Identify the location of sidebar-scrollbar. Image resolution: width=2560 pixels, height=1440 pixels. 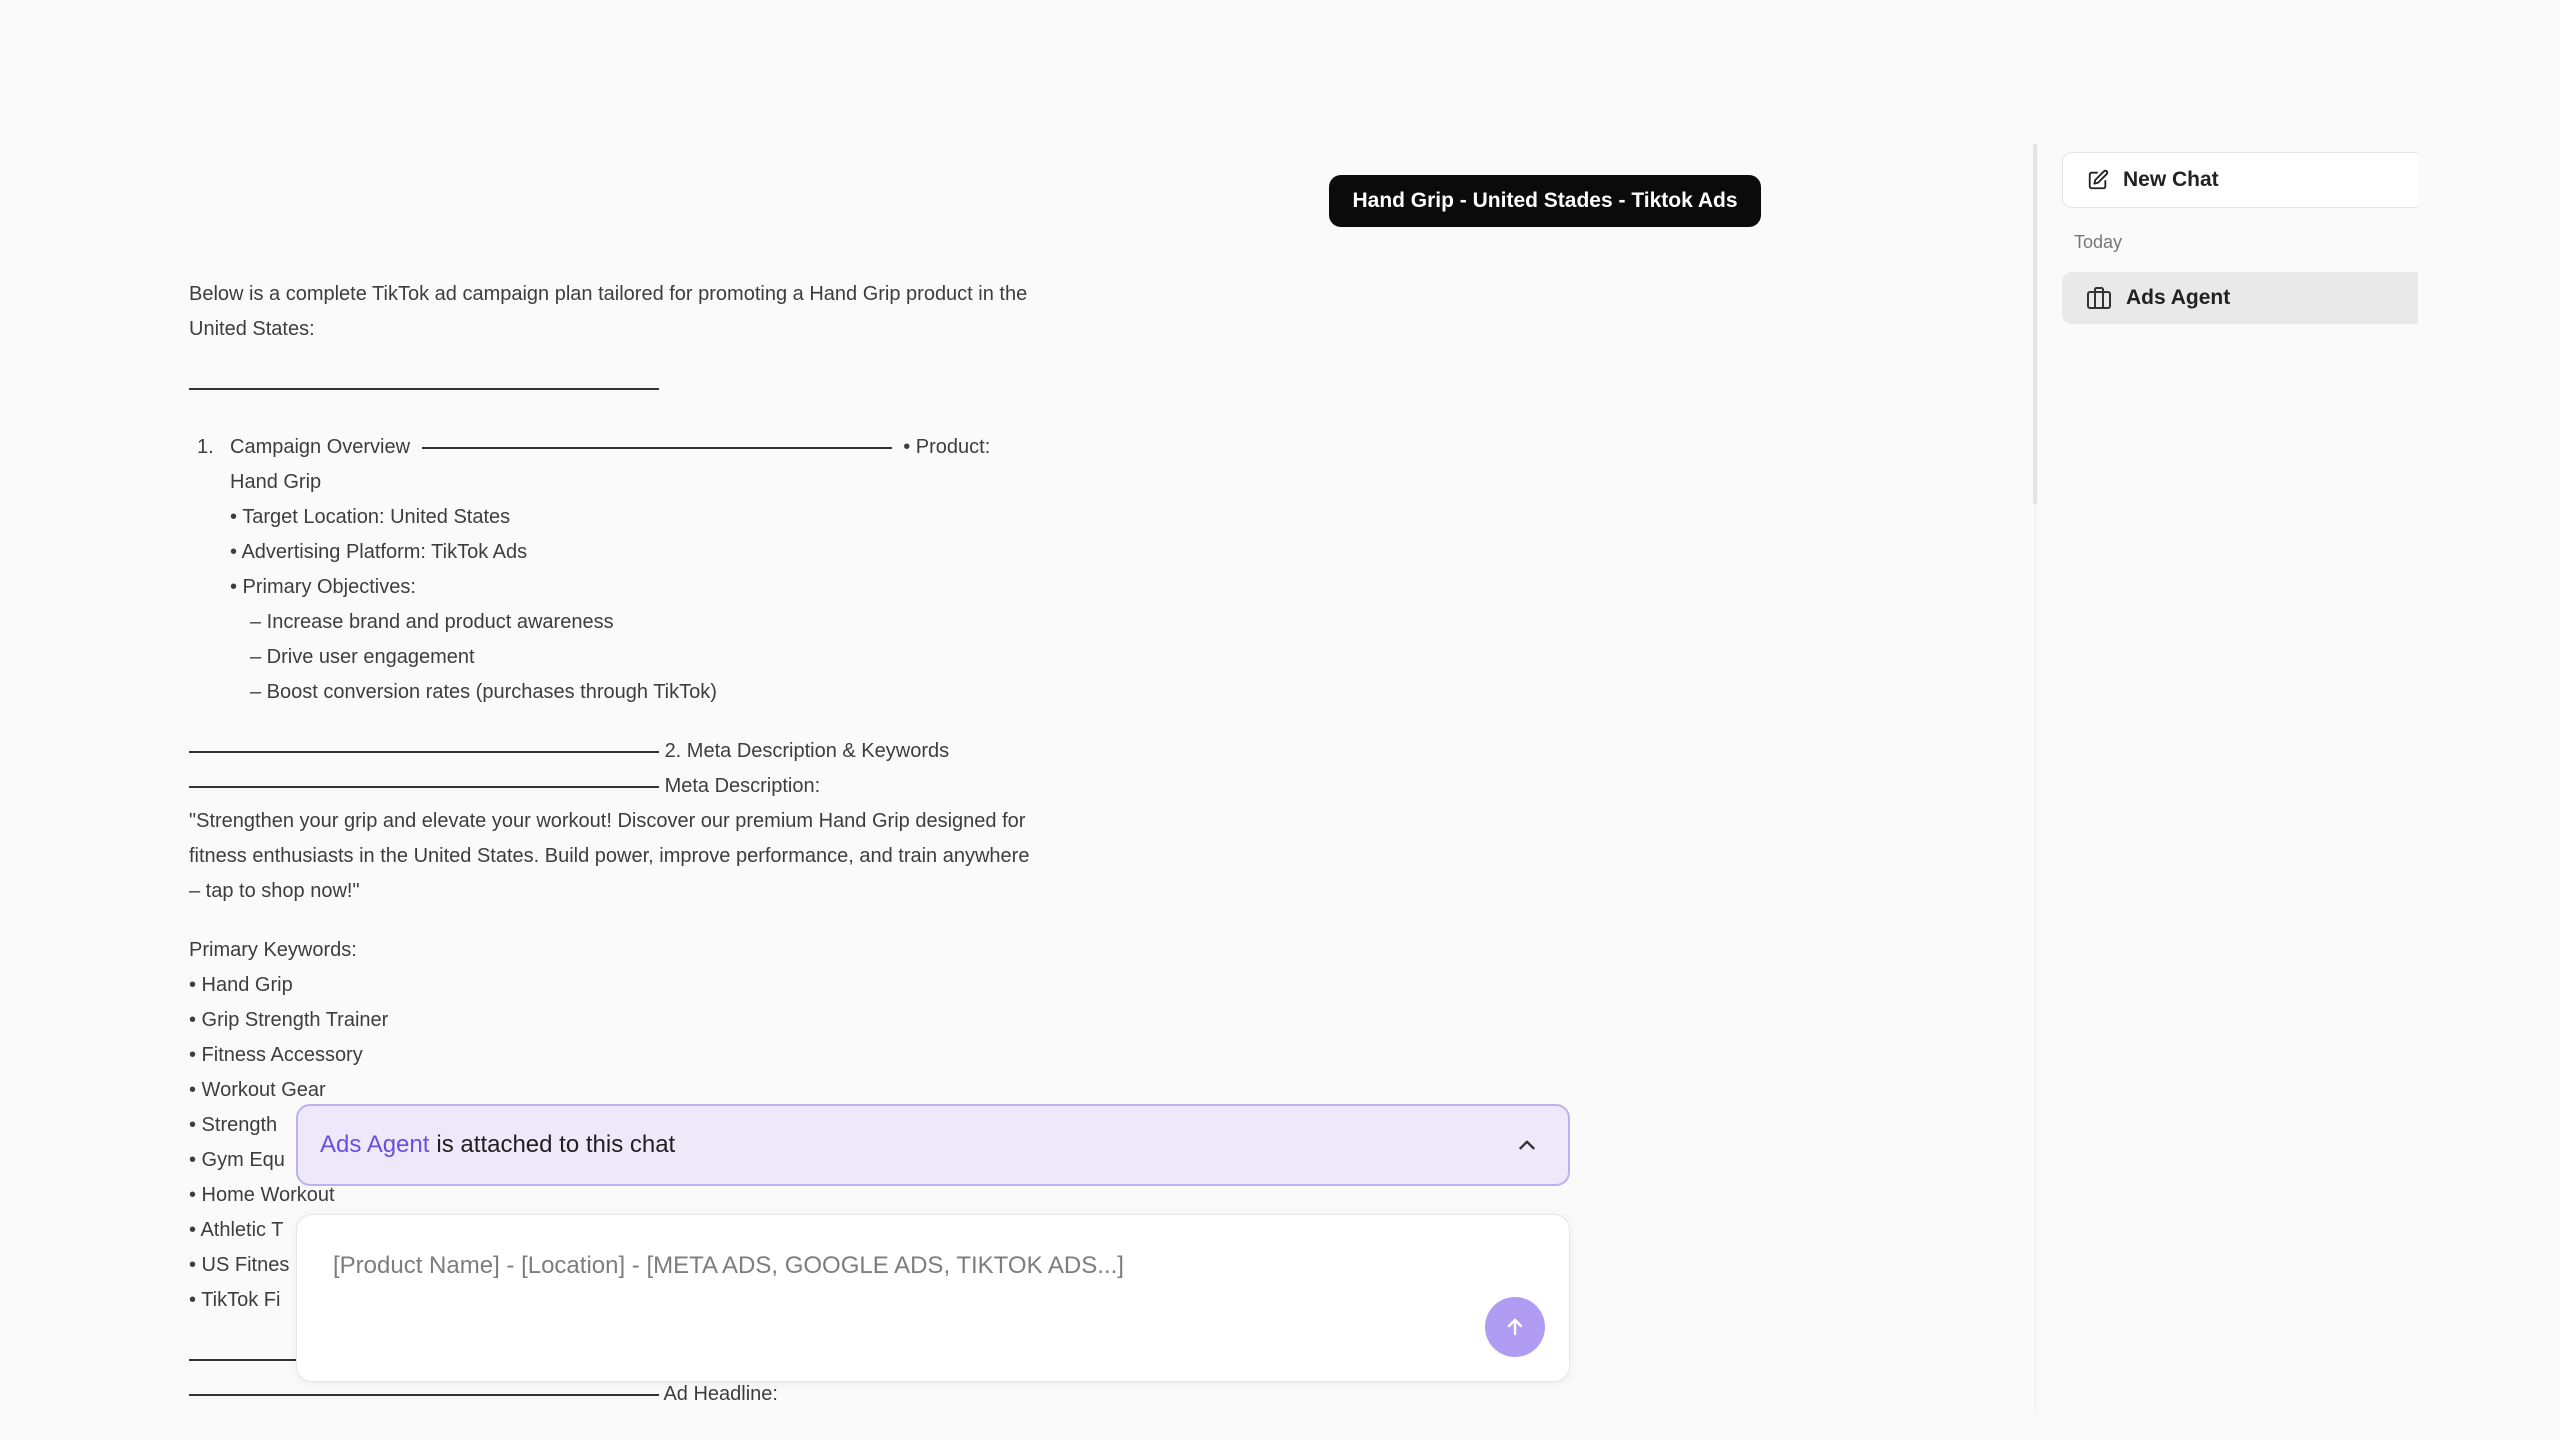
(2035, 324).